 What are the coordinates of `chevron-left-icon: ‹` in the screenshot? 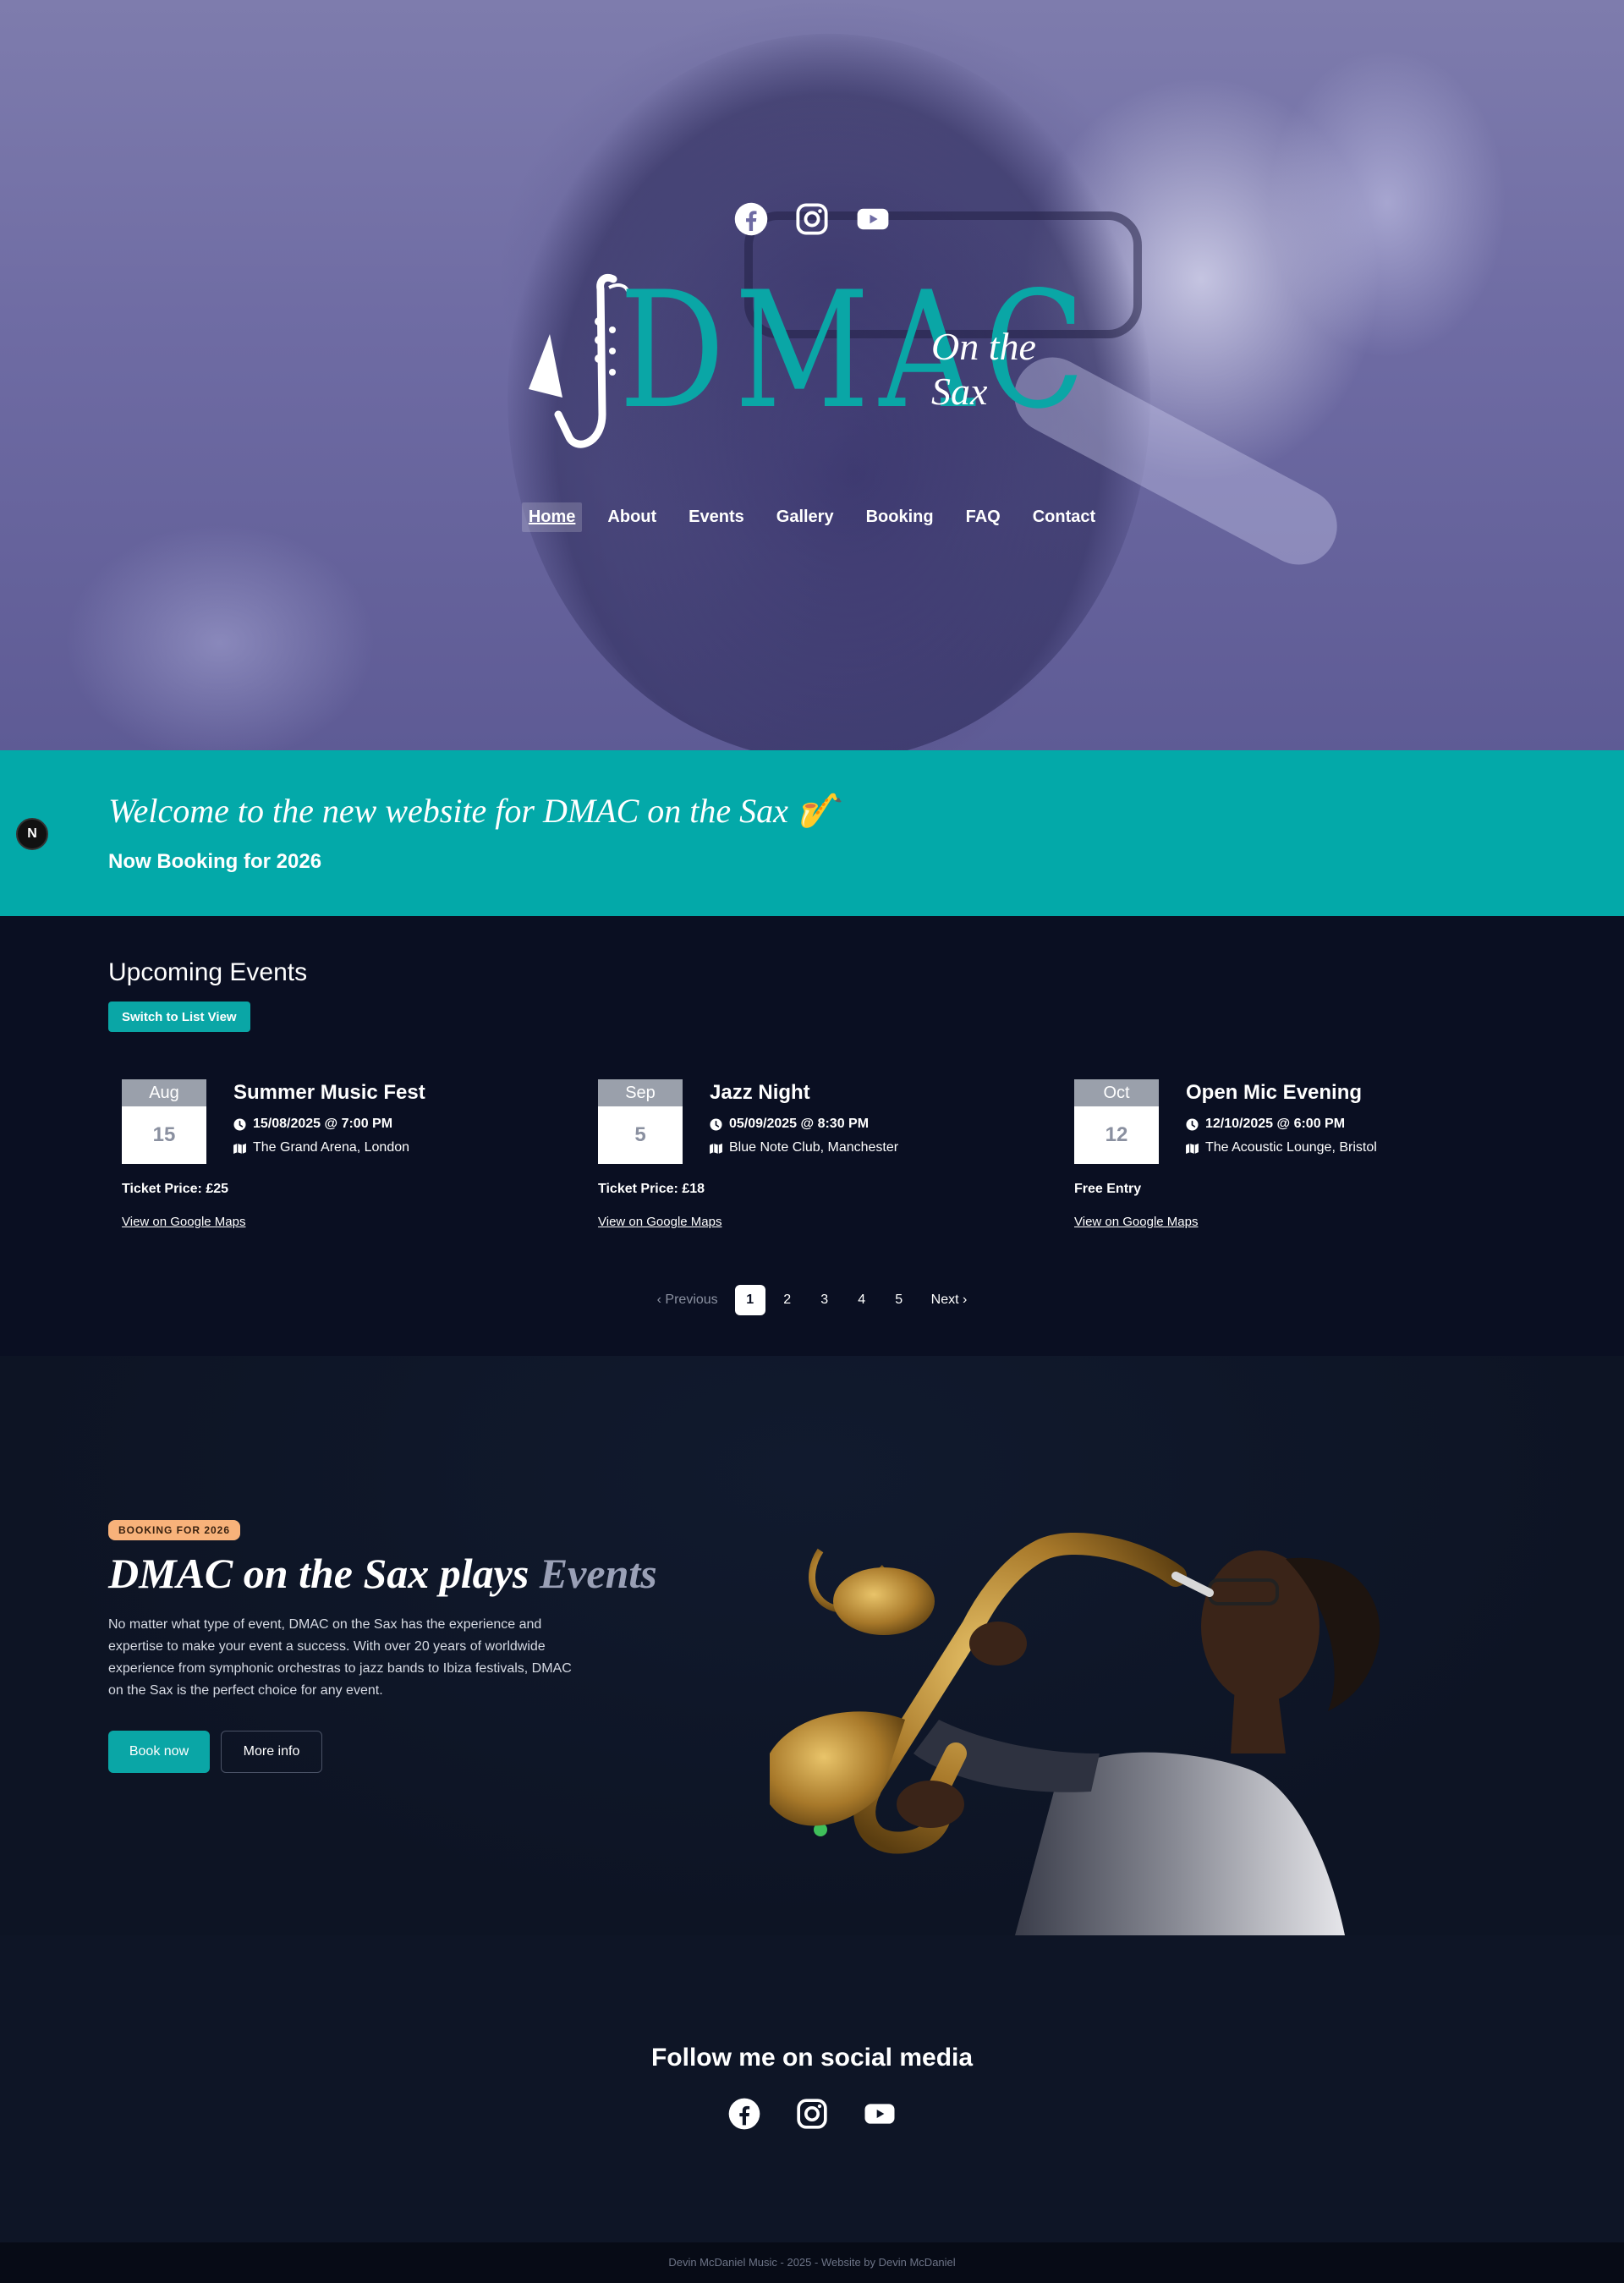 It's located at (661, 1299).